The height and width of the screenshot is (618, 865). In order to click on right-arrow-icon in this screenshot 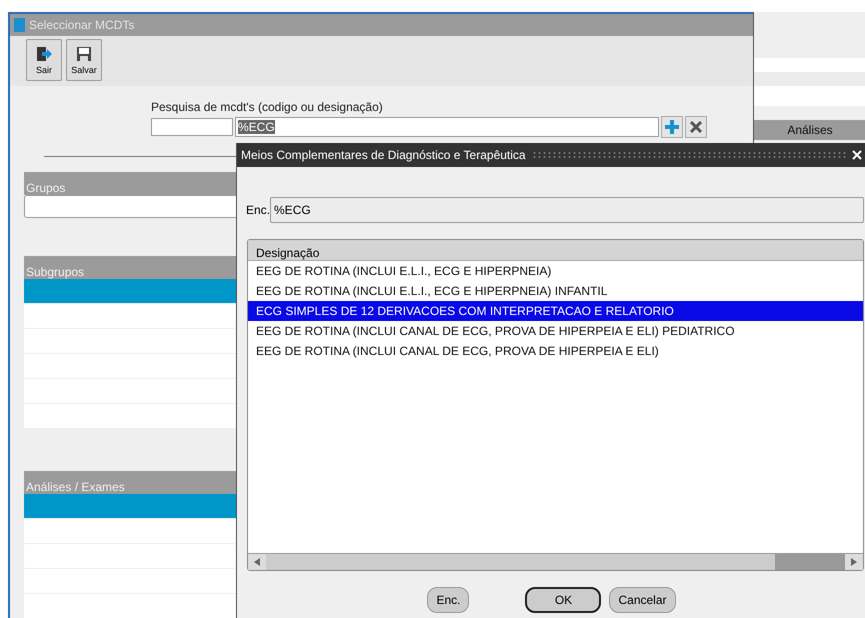, I will do `click(854, 562)`.